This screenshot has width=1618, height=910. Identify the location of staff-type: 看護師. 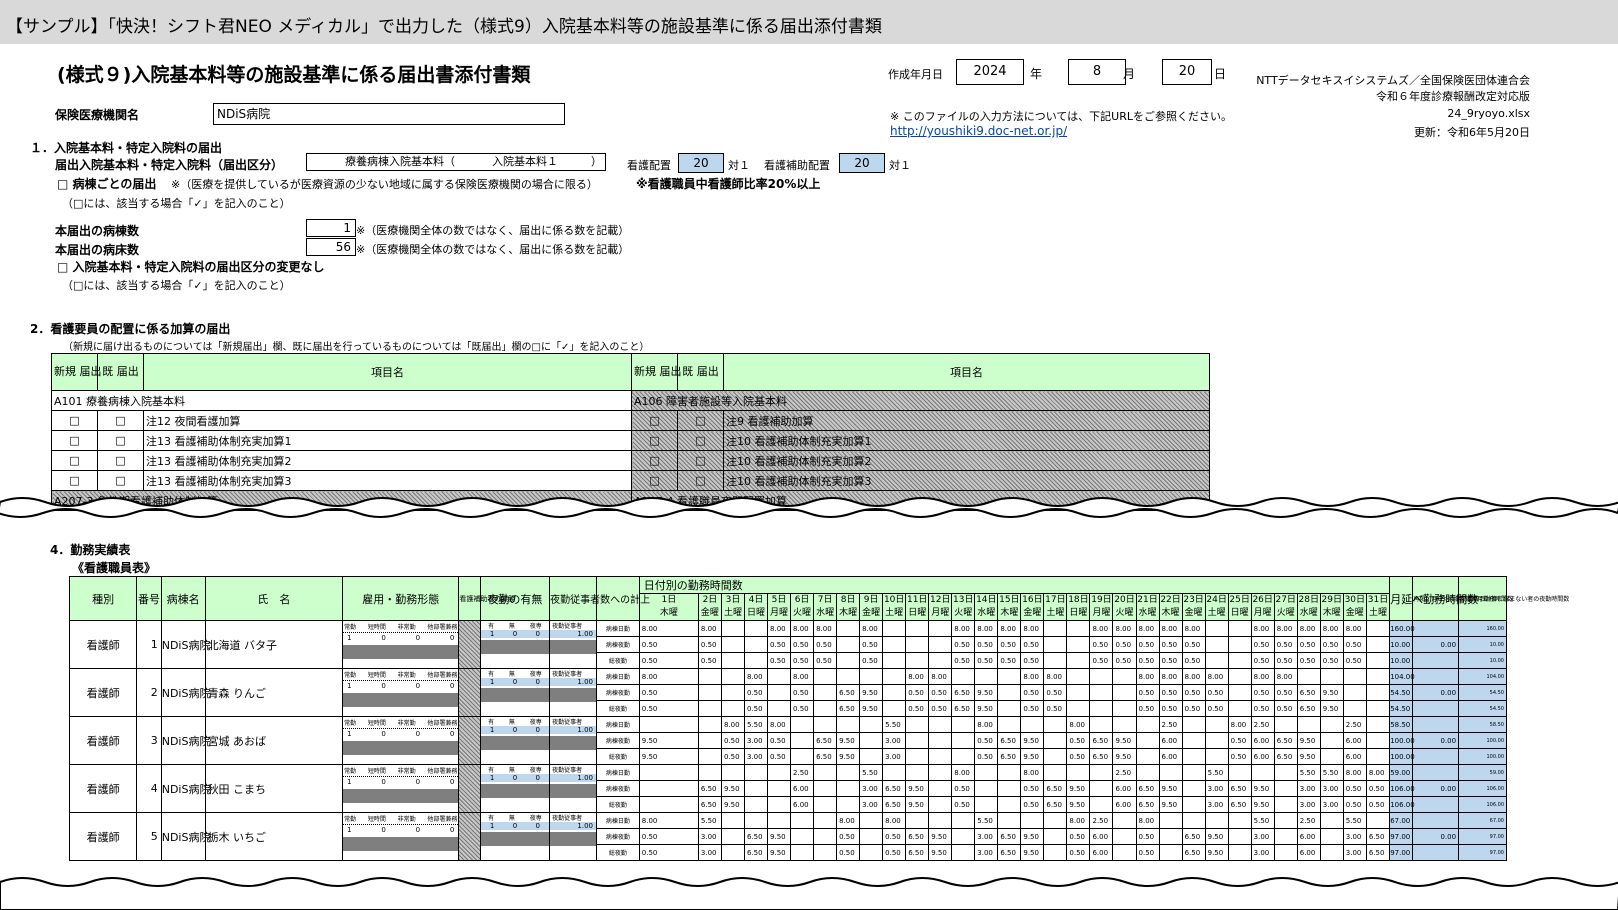
(103, 644).